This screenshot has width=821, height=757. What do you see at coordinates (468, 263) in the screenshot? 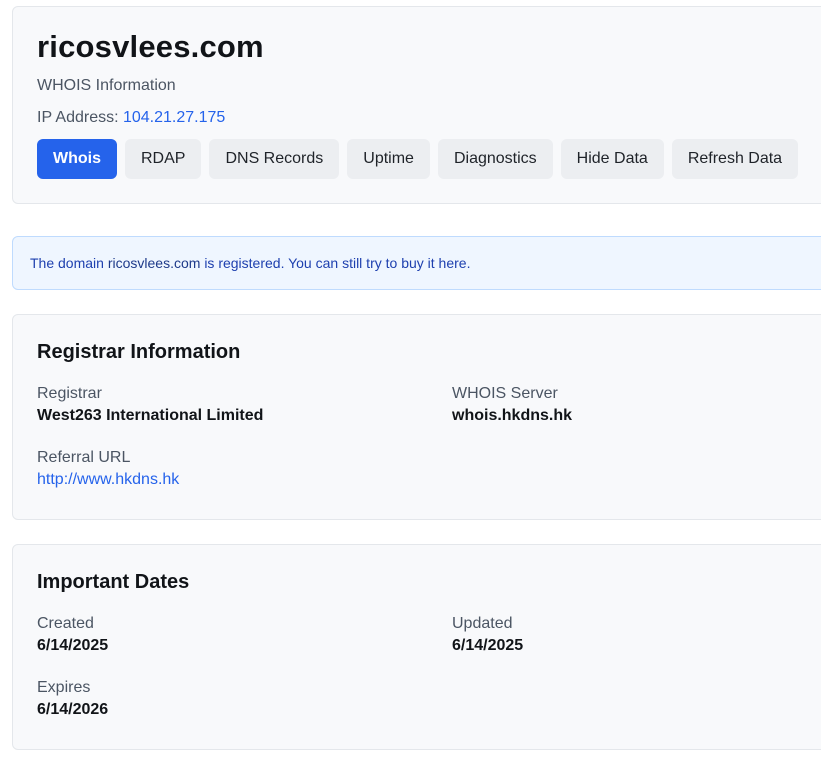
I see `notice-suffix: .` at bounding box center [468, 263].